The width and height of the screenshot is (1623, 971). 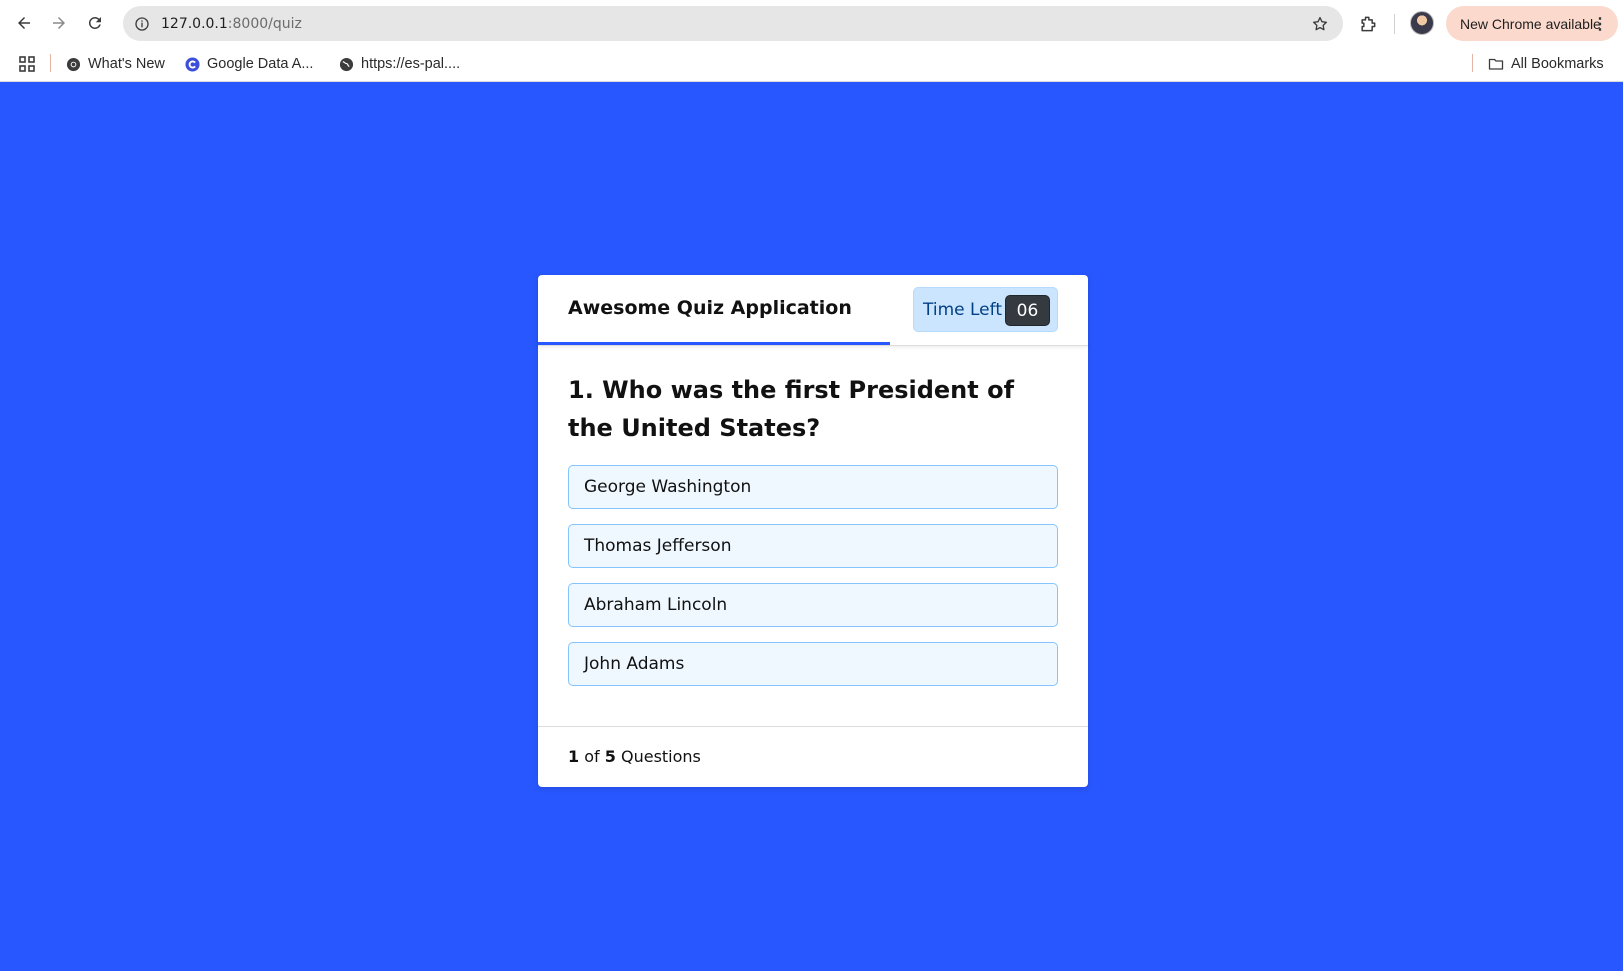 I want to click on url-path: :8000/quiz, so click(x=264, y=23).